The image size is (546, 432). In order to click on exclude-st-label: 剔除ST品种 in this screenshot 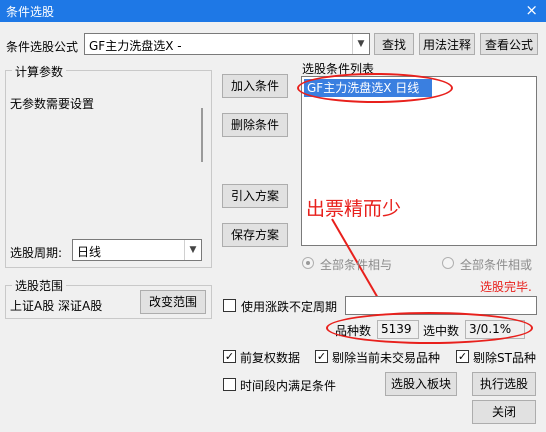, I will do `click(504, 358)`.